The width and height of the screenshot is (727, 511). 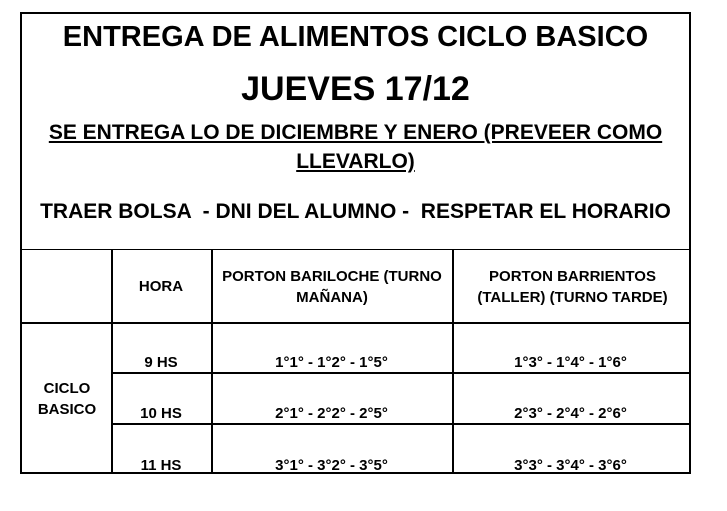 What do you see at coordinates (161, 362) in the screenshot?
I see `table-row-hora: 9 HS` at bounding box center [161, 362].